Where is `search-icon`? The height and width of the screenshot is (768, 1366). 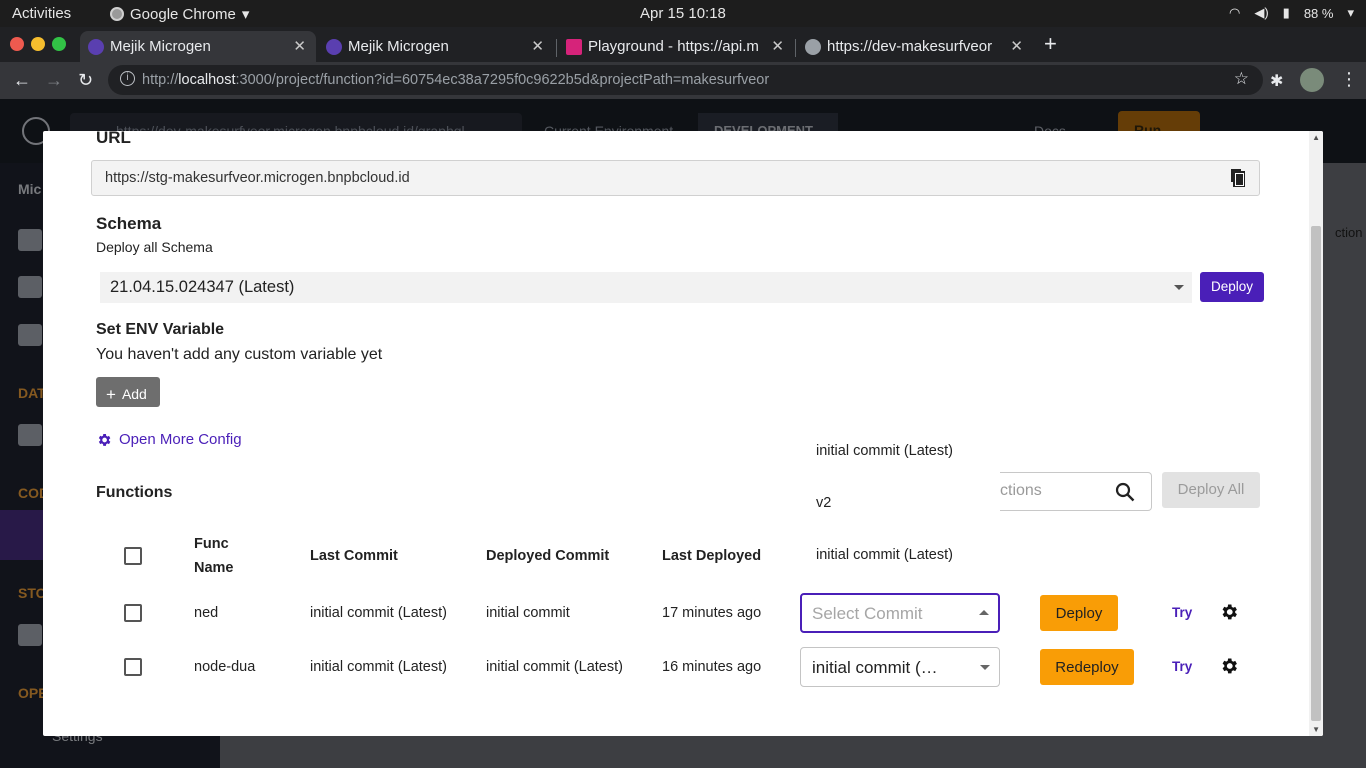
search-icon is located at coordinates (1125, 492).